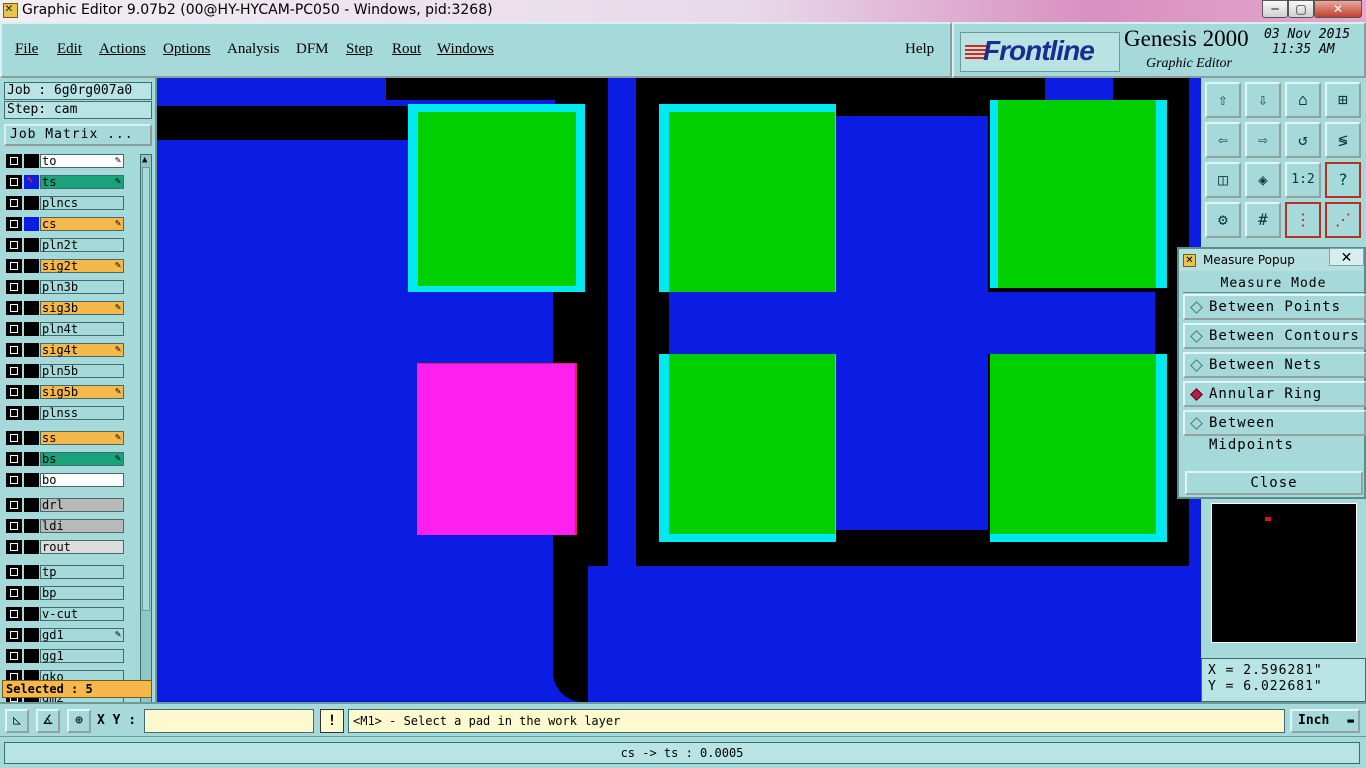 This screenshot has width=1366, height=768. Describe the element at coordinates (65, 480) in the screenshot. I see `layer-row-bo: bo` at that location.